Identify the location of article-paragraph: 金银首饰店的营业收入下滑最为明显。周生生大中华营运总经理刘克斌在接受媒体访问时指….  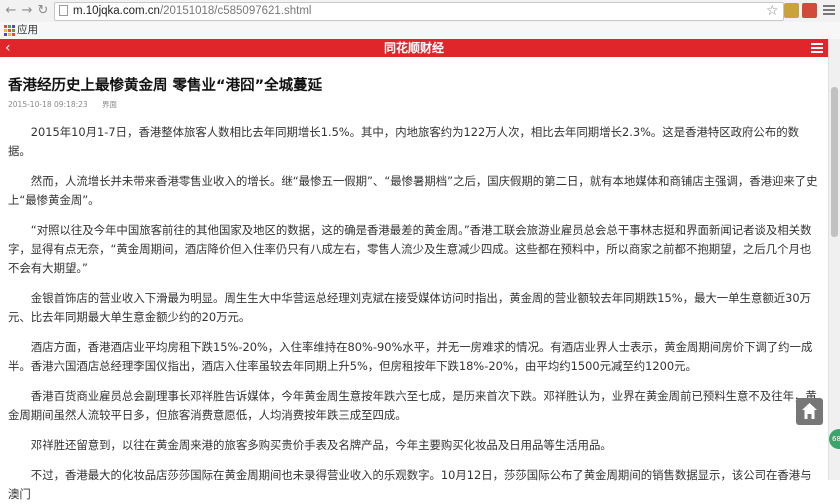
(410, 307).